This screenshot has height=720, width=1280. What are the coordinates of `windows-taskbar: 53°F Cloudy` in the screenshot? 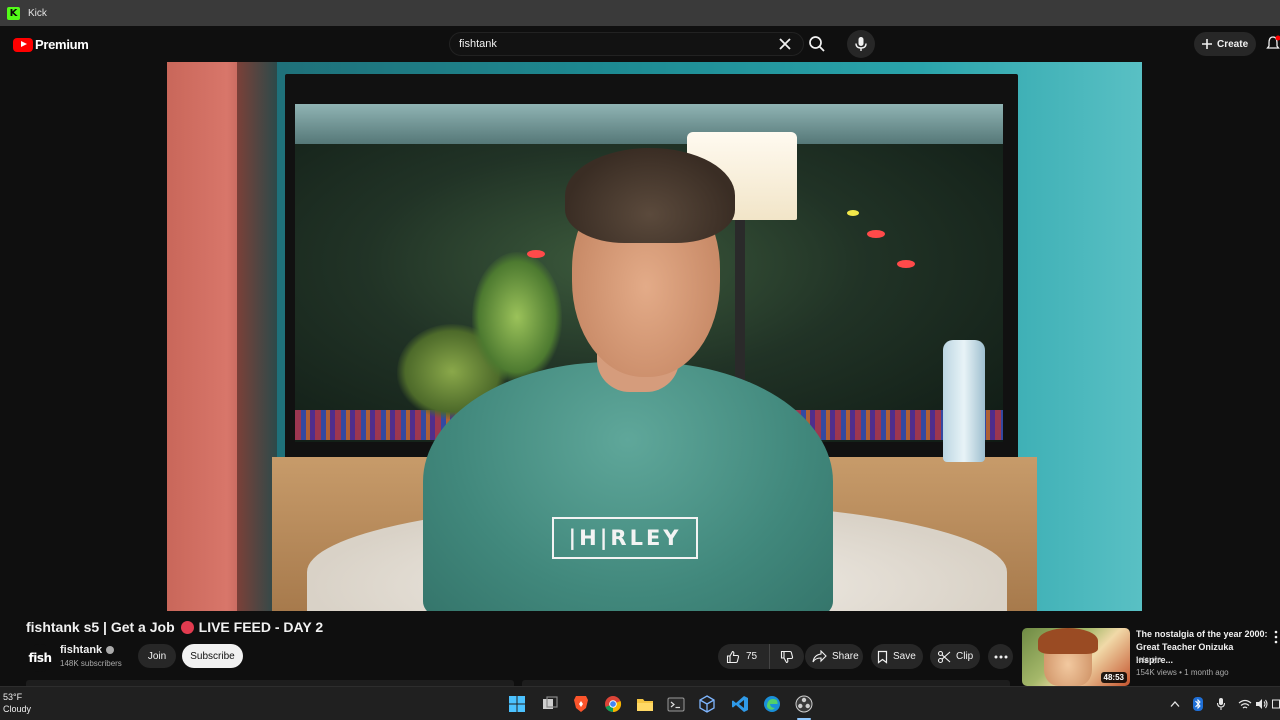 It's located at (640, 703).